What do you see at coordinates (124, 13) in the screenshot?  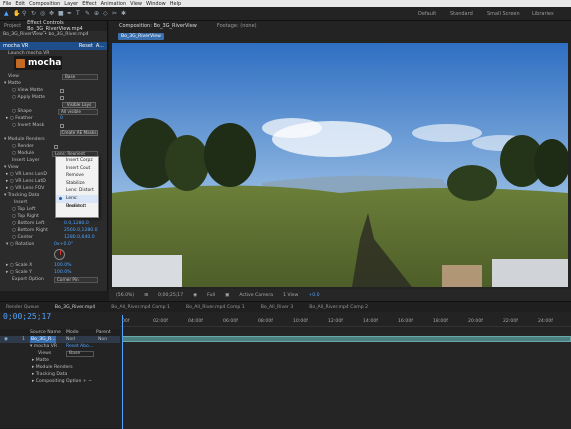 I see `puppet-tool-icon: ✱` at bounding box center [124, 13].